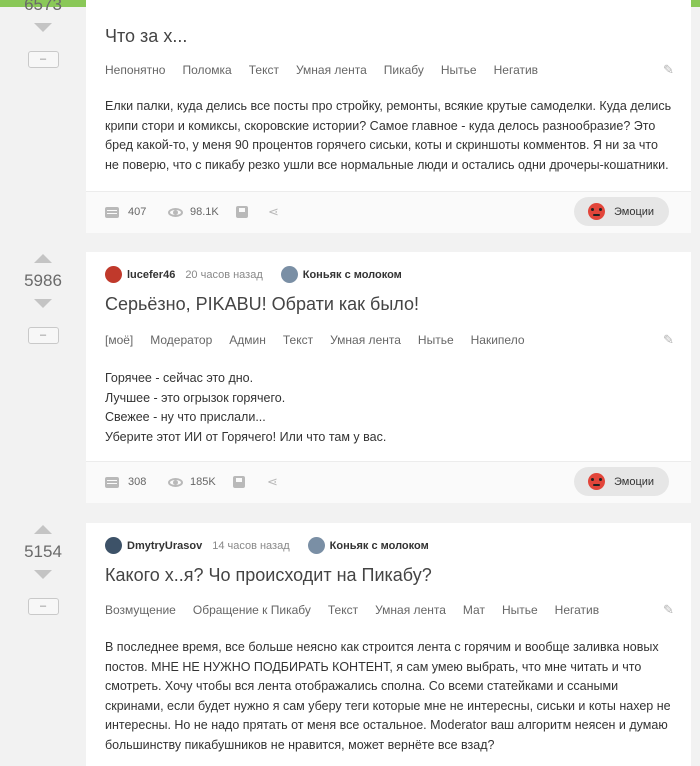 The height and width of the screenshot is (766, 700). Describe the element at coordinates (268, 575) in the screenshot. I see `post-title: Какого х..я? Чо происходит на Пикабу?` at that location.